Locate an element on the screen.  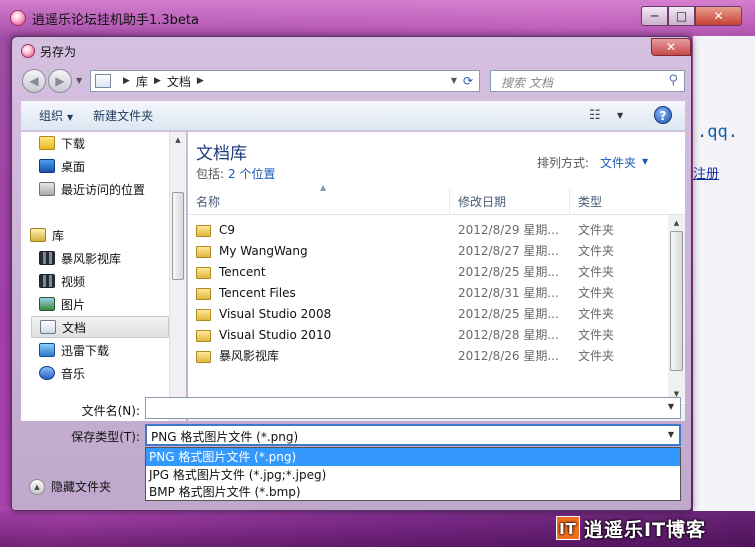
table-row: 暴风影视库 2012/8/26 星期... 文件夹 is located at coordinates (433, 356).